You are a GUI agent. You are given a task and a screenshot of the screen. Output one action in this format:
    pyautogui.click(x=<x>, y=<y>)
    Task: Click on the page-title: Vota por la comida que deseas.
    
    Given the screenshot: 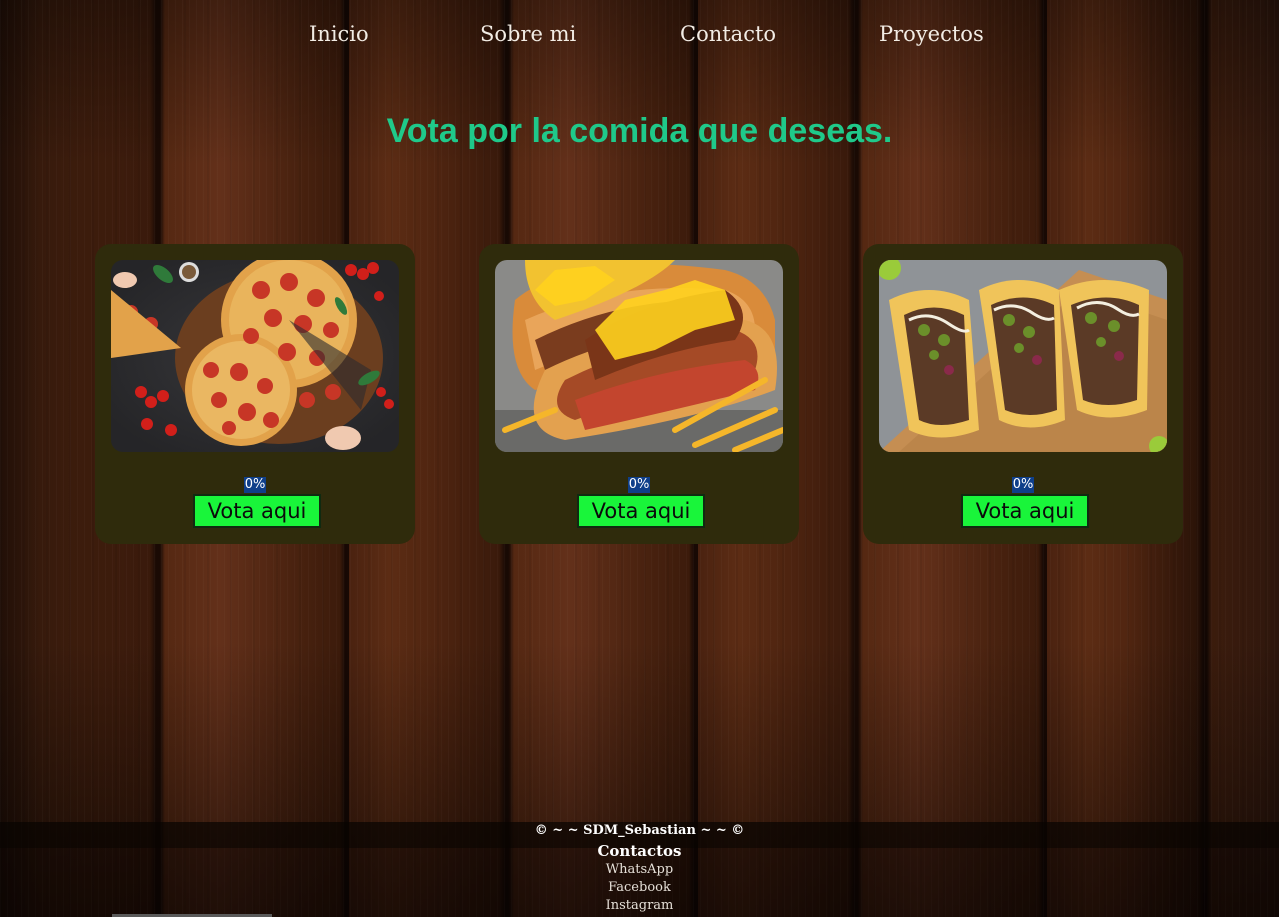 What is the action you would take?
    pyautogui.click(x=639, y=131)
    